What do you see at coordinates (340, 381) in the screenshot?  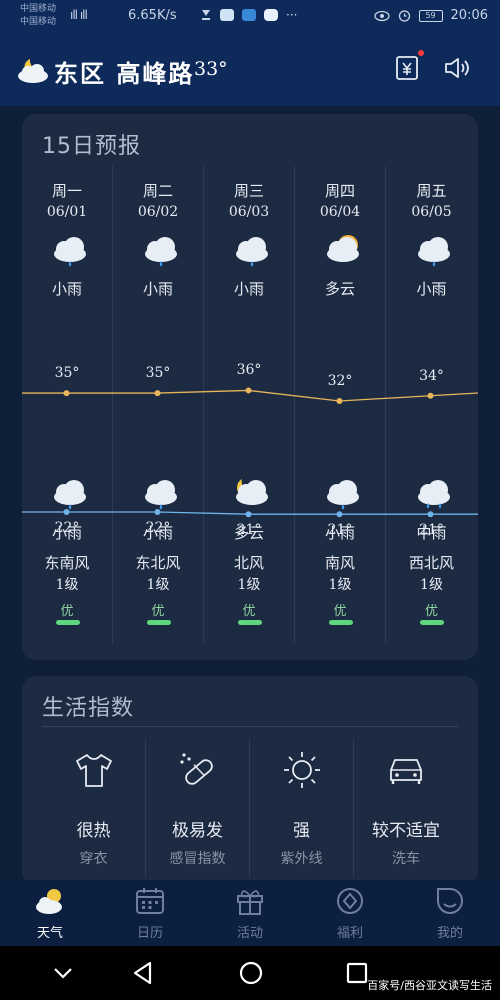 I see `high-temp-label: 32°` at bounding box center [340, 381].